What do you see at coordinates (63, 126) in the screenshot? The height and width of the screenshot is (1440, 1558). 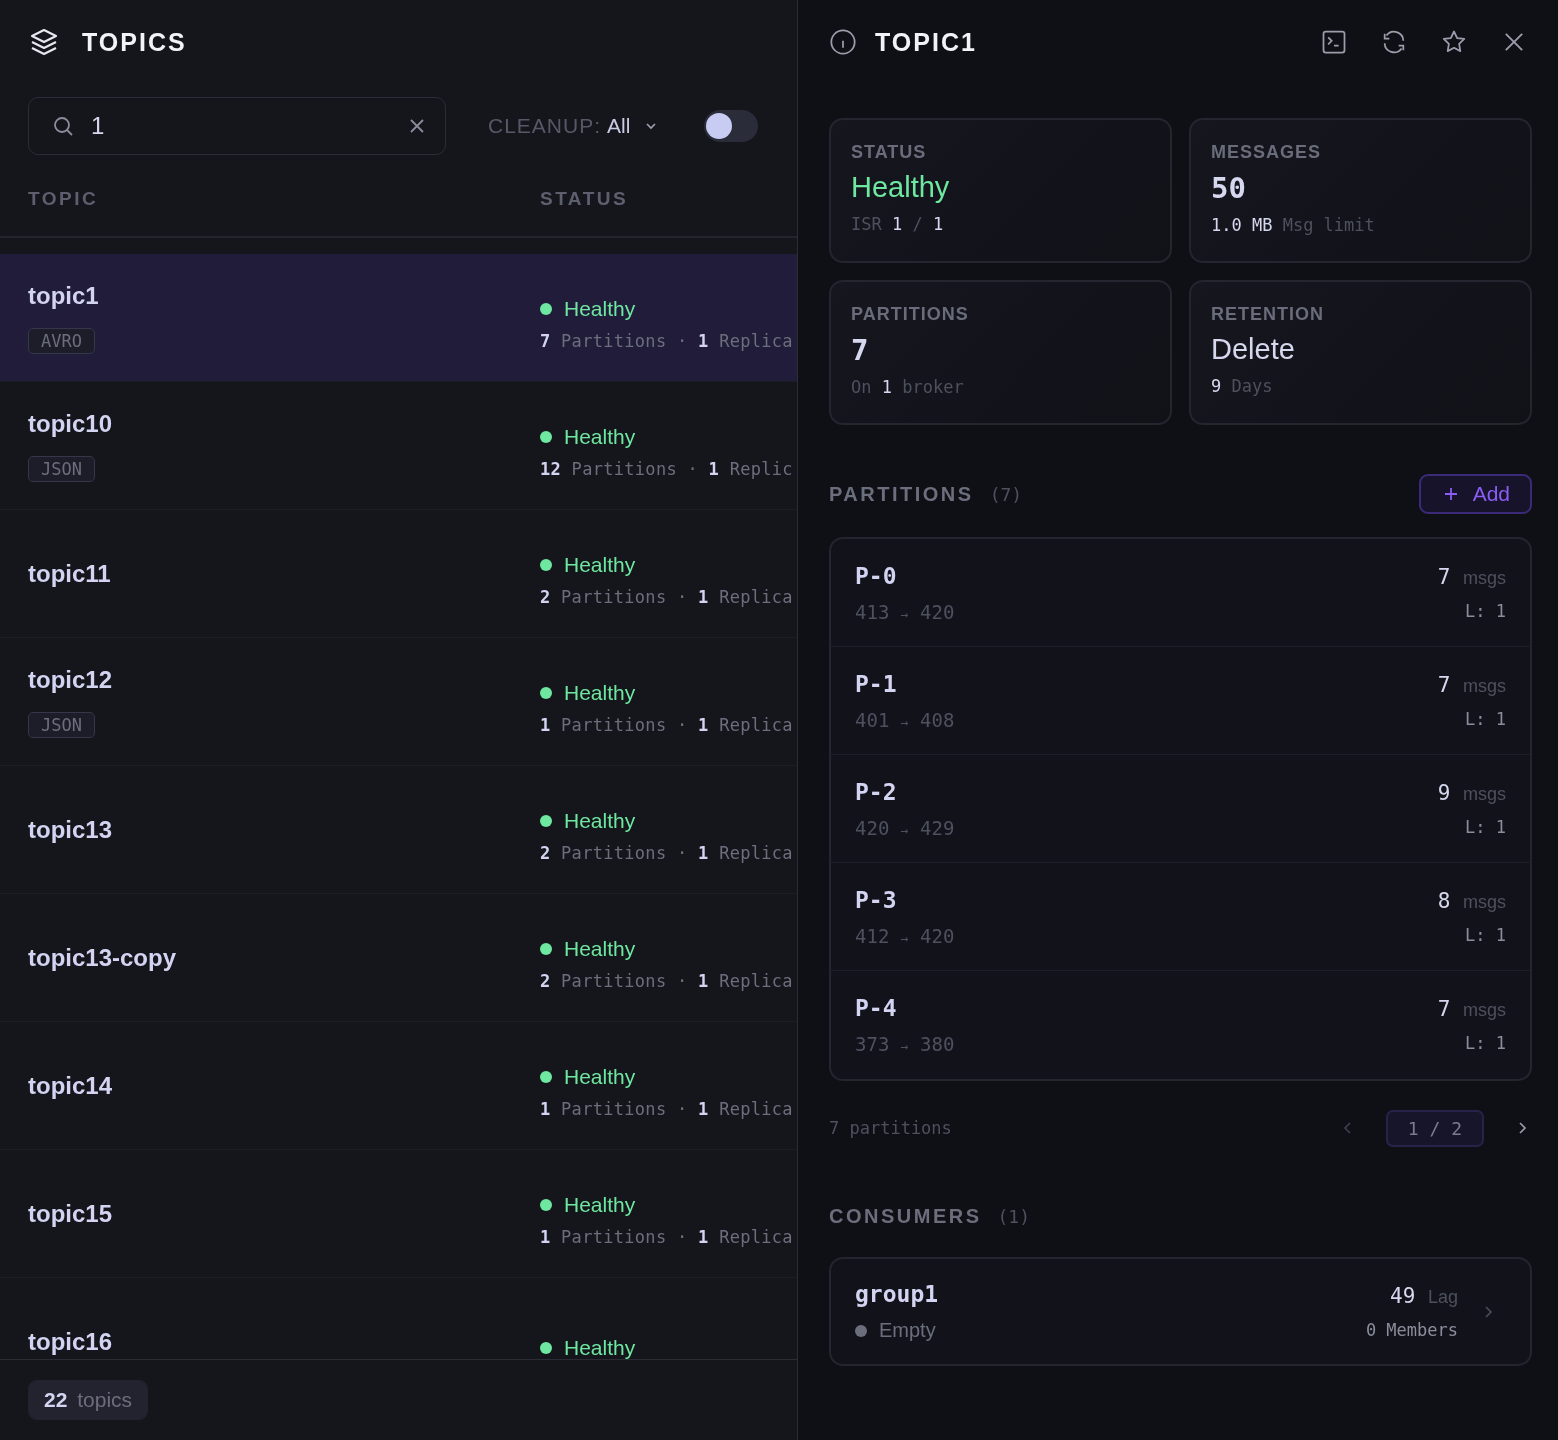 I see `search-icon` at bounding box center [63, 126].